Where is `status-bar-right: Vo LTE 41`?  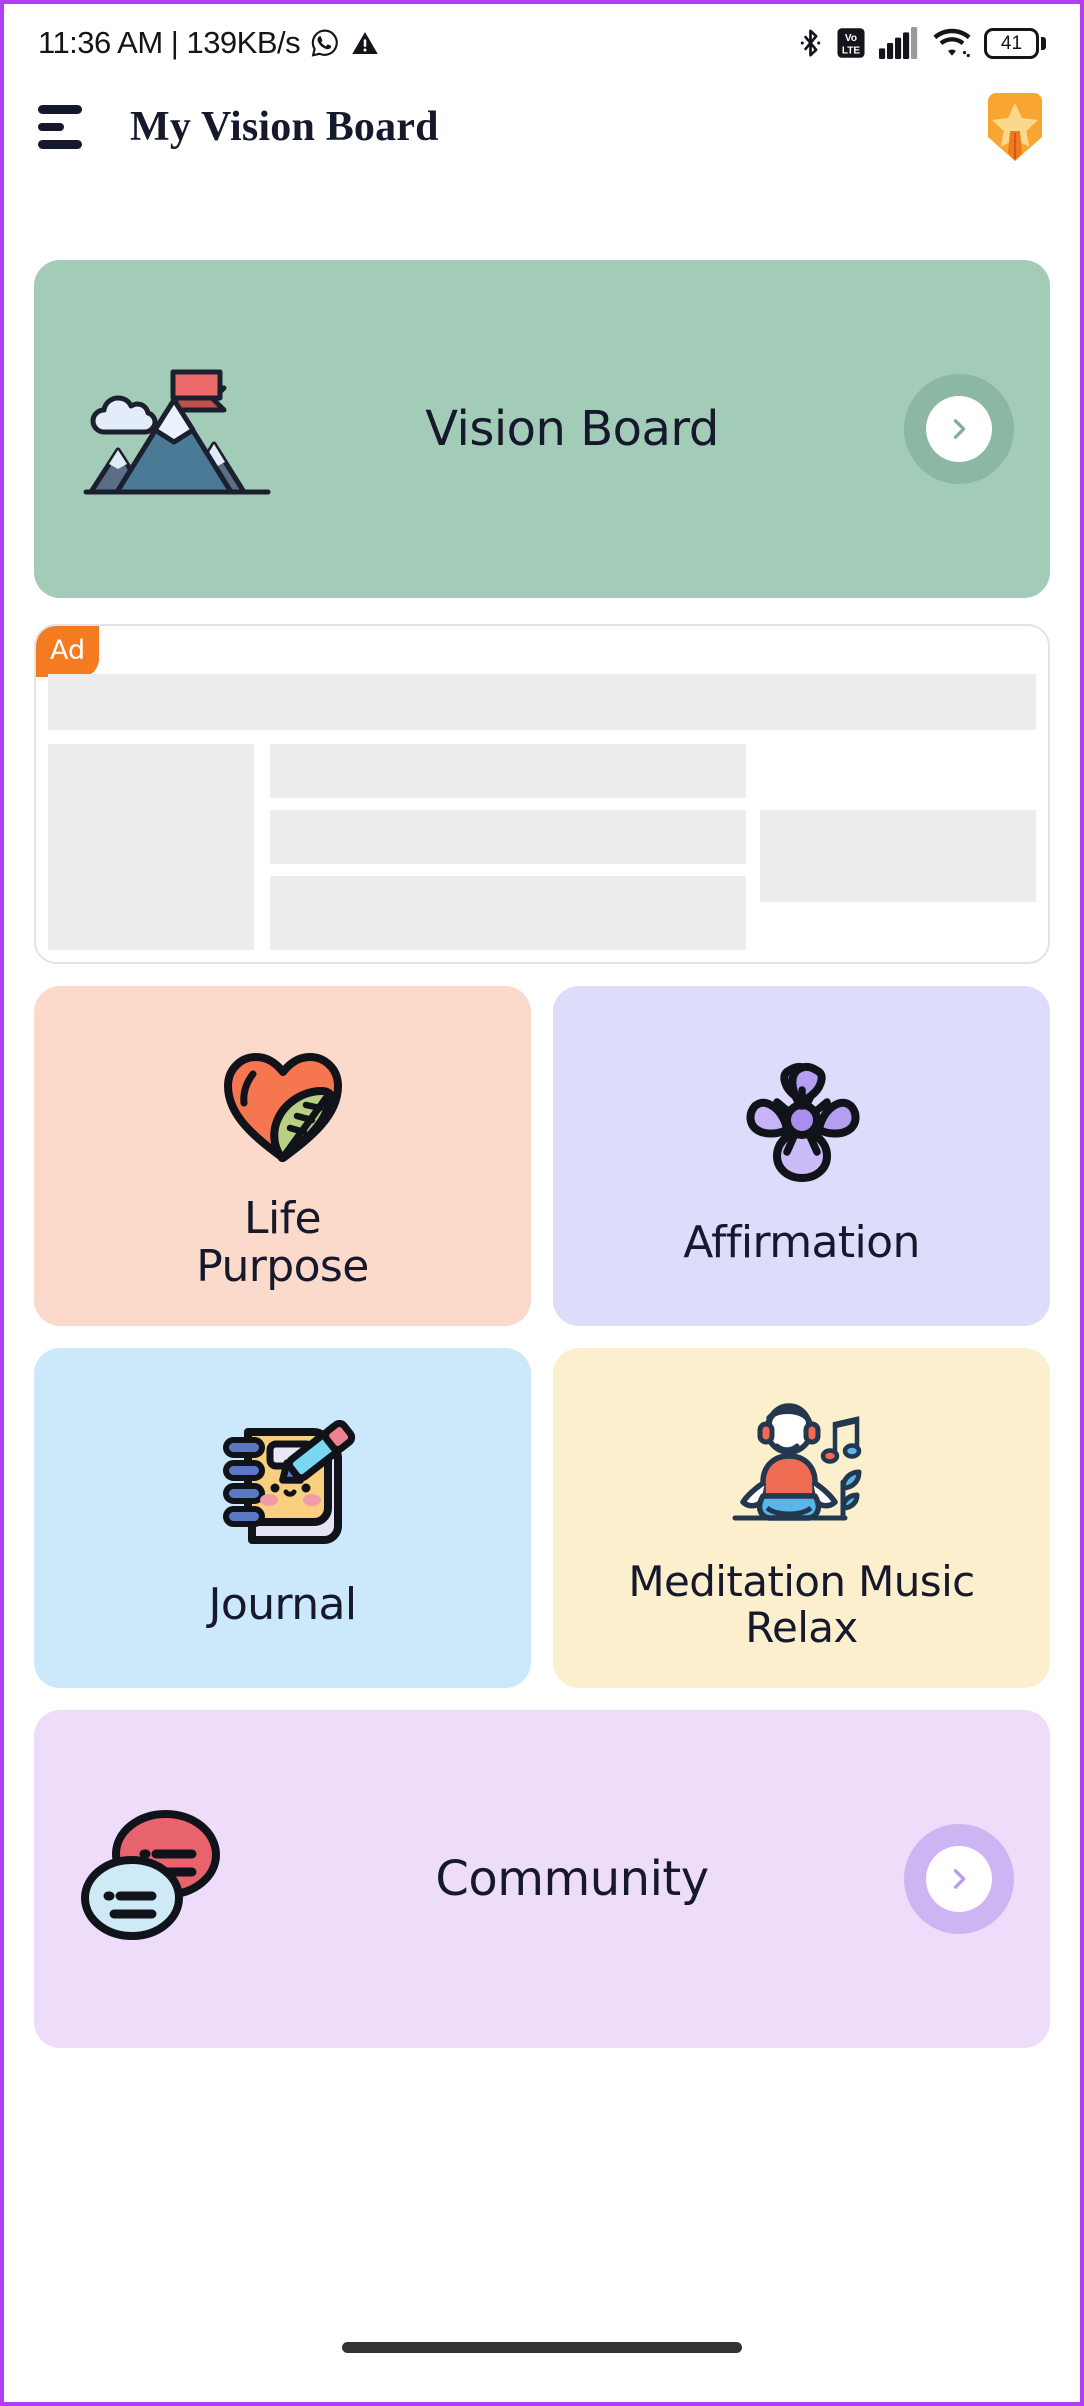 status-bar-right: Vo LTE 41 is located at coordinates (921, 43).